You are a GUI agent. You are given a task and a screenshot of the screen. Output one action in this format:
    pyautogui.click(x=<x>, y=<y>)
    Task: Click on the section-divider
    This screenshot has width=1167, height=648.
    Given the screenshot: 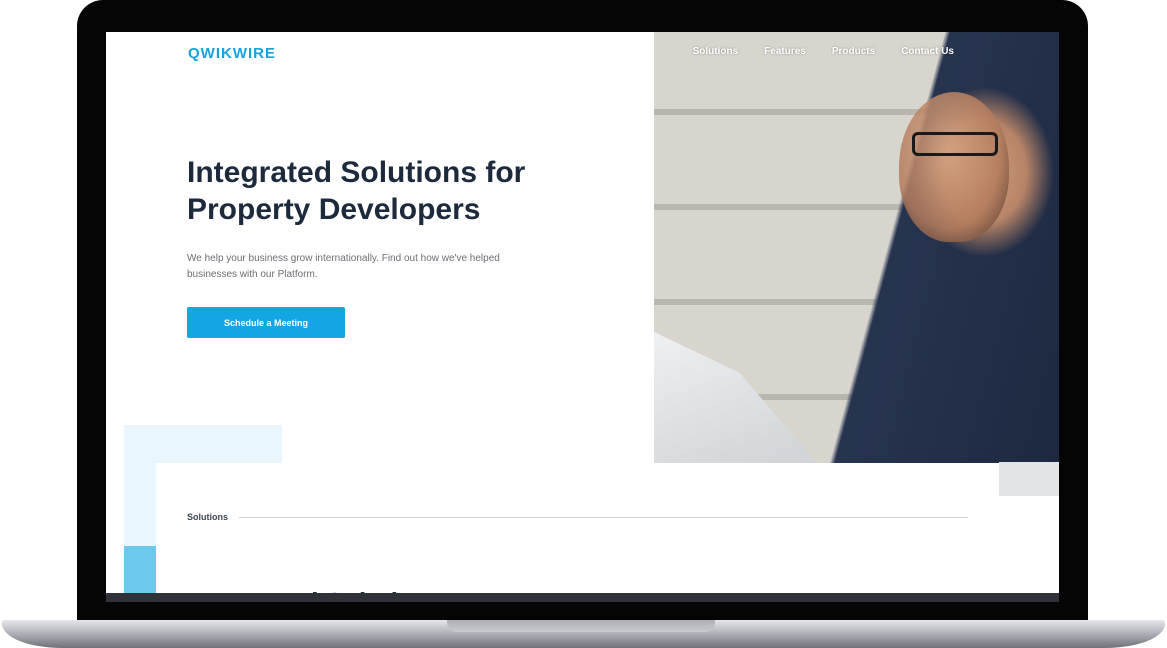 What is the action you would take?
    pyautogui.click(x=603, y=517)
    